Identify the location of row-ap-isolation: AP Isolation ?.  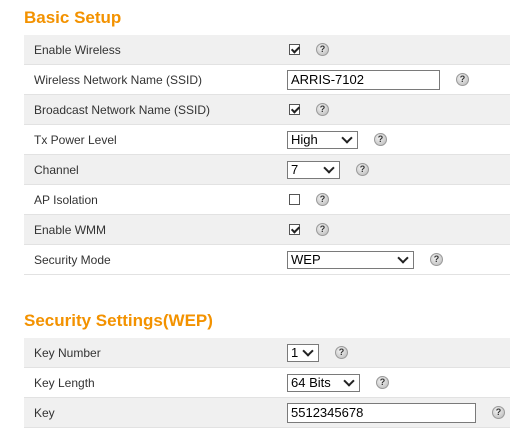
(267, 200).